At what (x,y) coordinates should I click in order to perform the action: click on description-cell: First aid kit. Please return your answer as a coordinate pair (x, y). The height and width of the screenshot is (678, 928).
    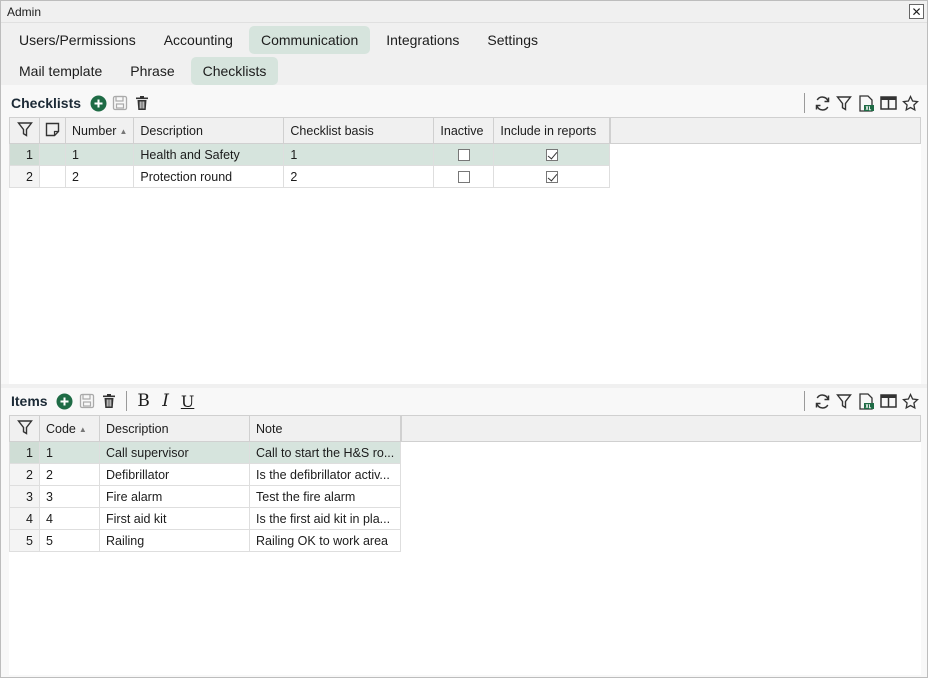
    Looking at the image, I should click on (174, 518).